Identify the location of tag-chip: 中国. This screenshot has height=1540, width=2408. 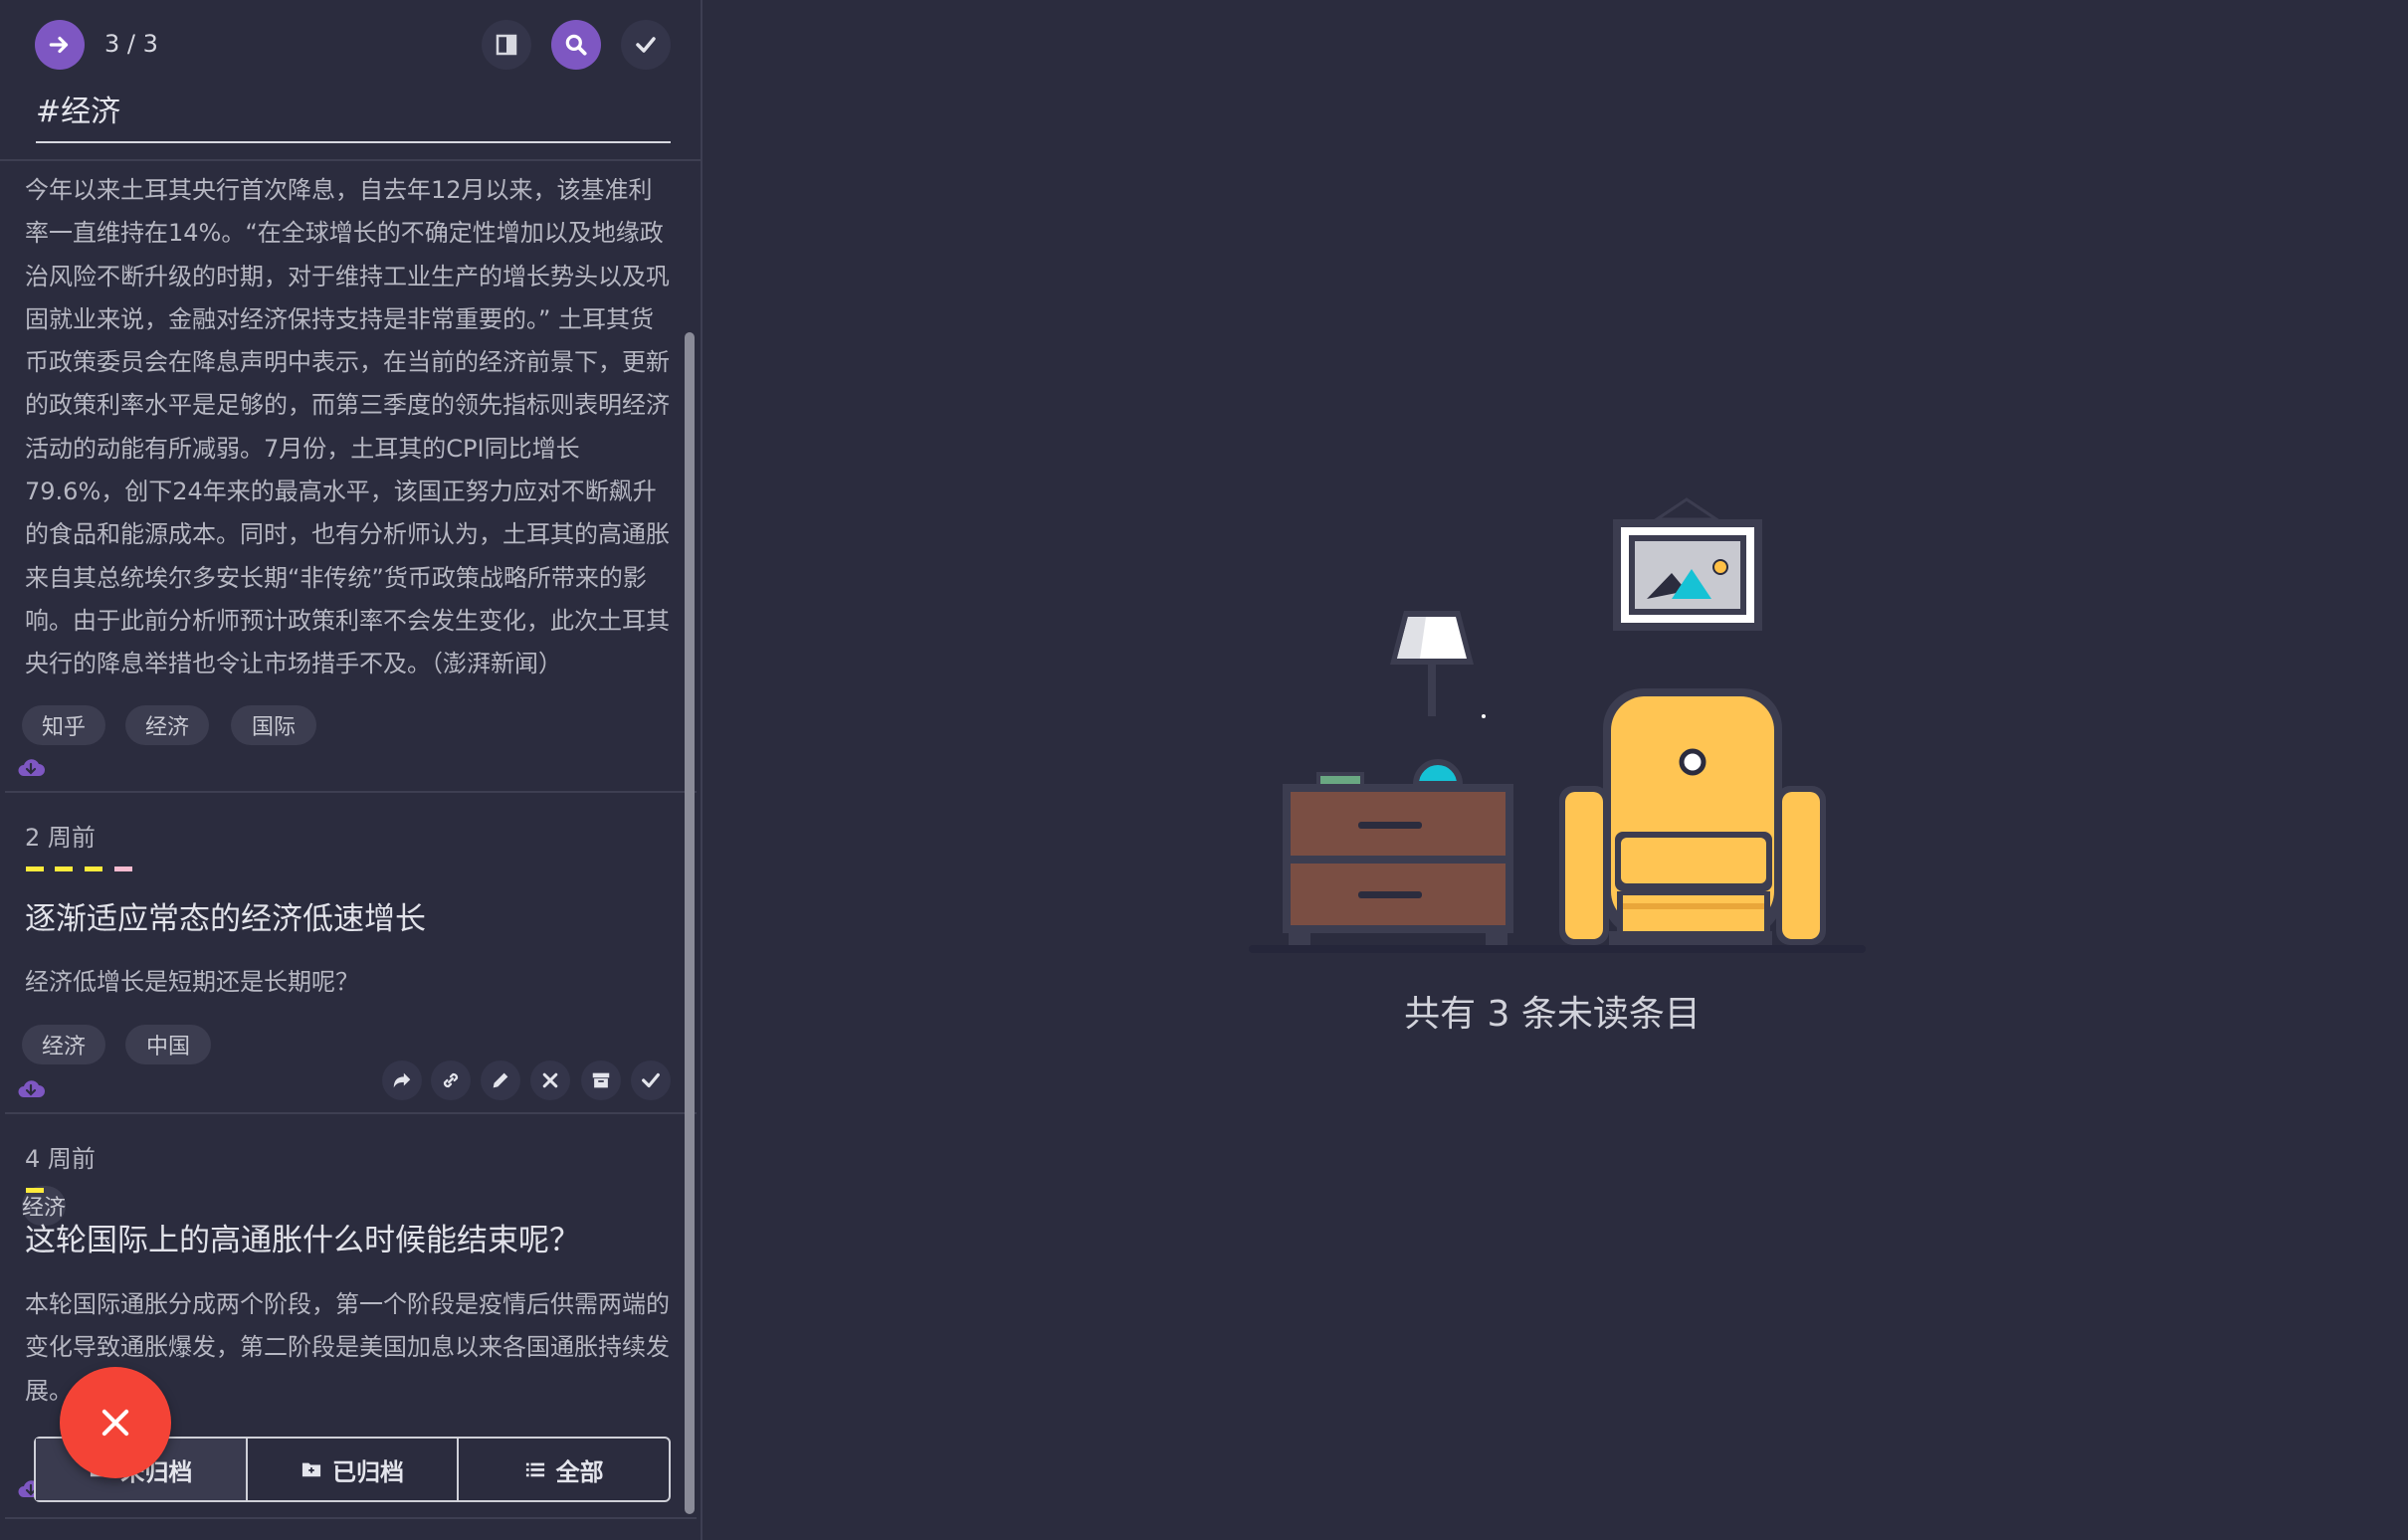
(168, 1044).